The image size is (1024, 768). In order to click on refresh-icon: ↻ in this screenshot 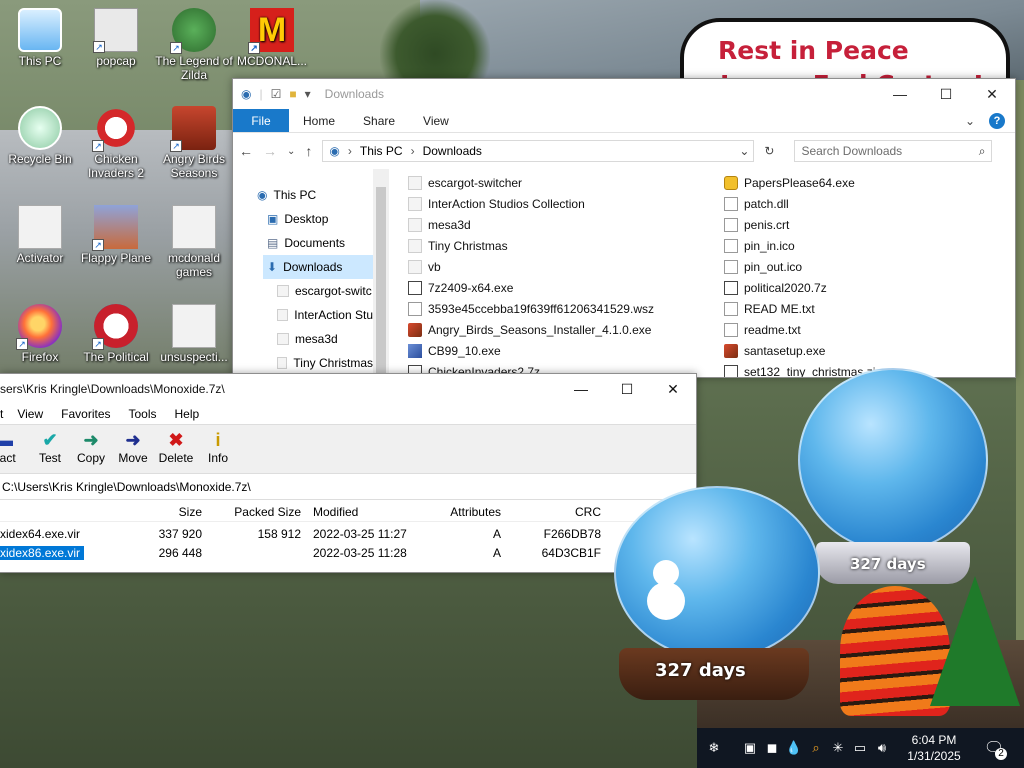, I will do `click(769, 151)`.